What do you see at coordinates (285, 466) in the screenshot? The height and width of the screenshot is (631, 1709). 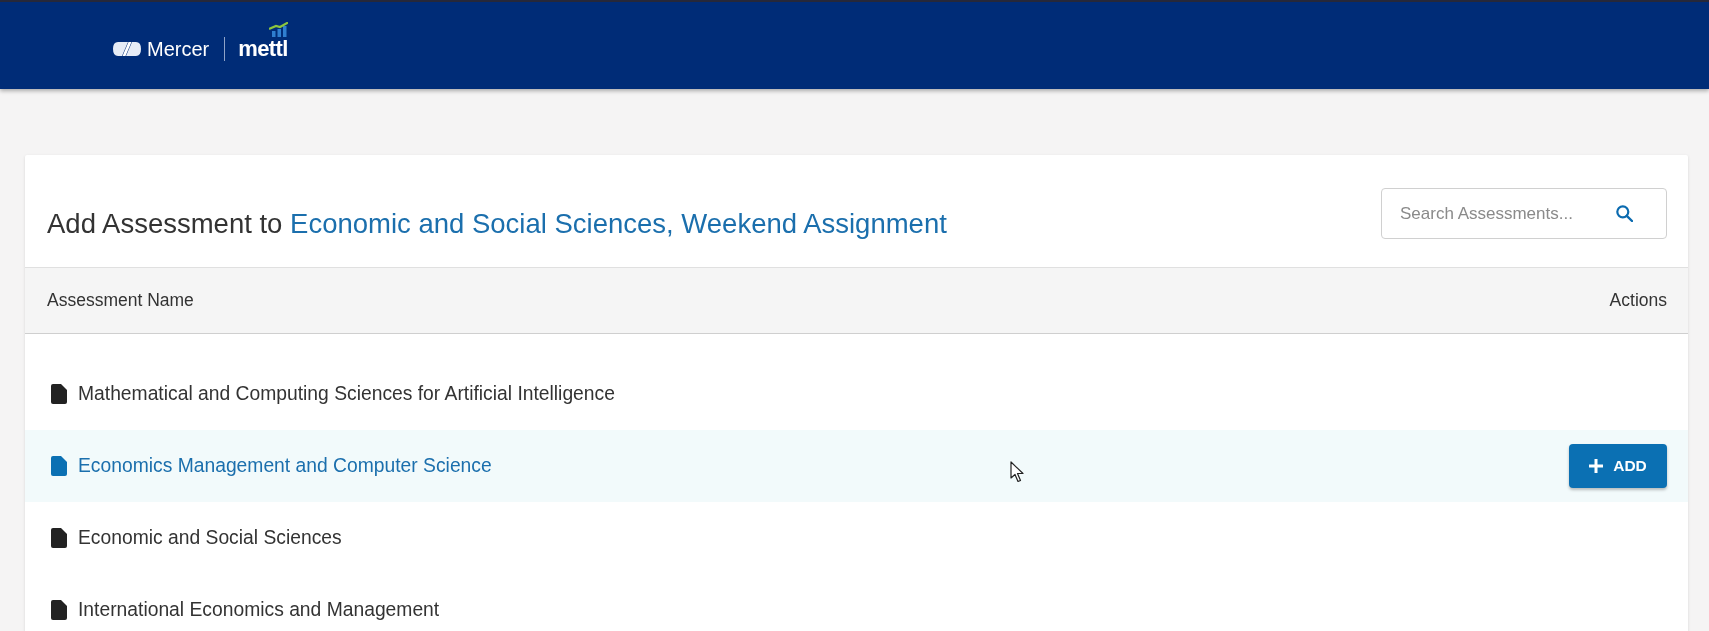 I see `assessment-name: Economics Management and Computer Science` at bounding box center [285, 466].